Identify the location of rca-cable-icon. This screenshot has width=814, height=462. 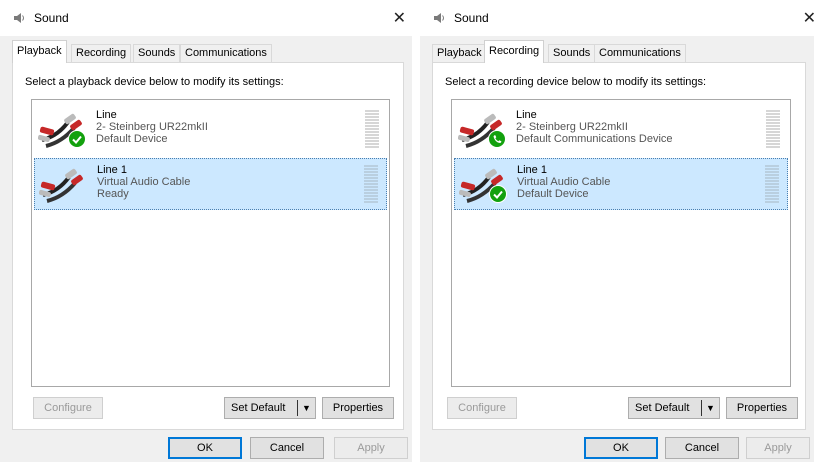
(61, 185).